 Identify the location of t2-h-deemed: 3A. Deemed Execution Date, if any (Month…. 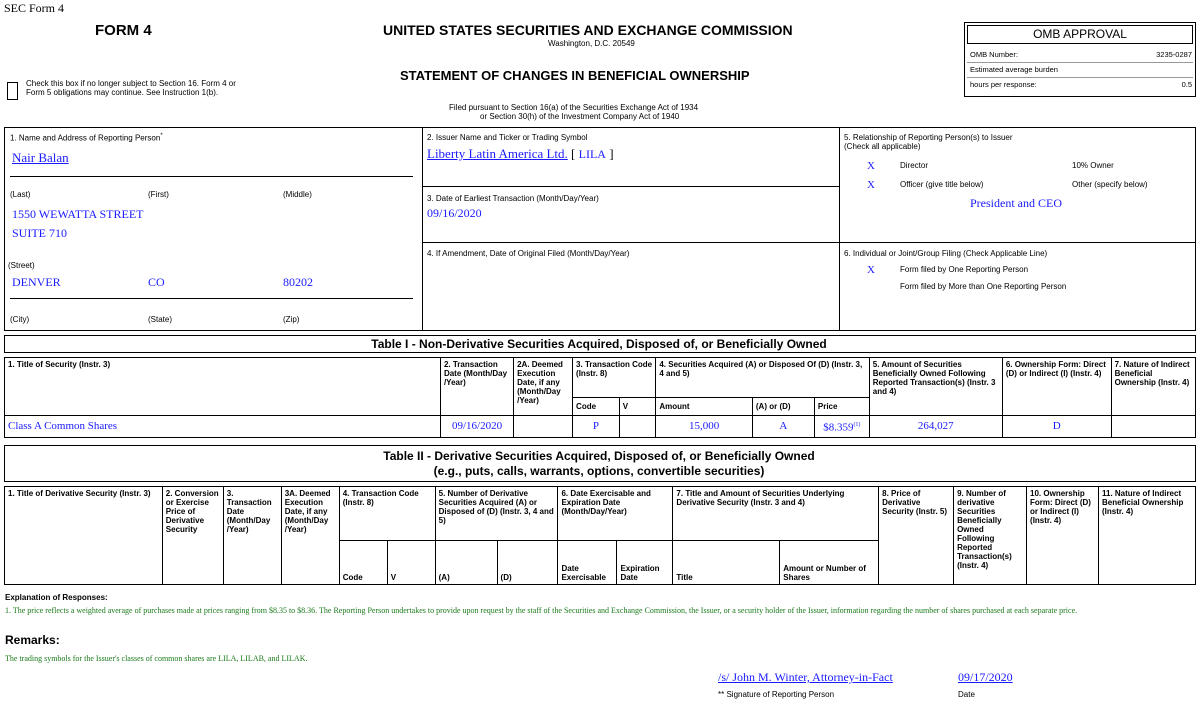
(310, 535).